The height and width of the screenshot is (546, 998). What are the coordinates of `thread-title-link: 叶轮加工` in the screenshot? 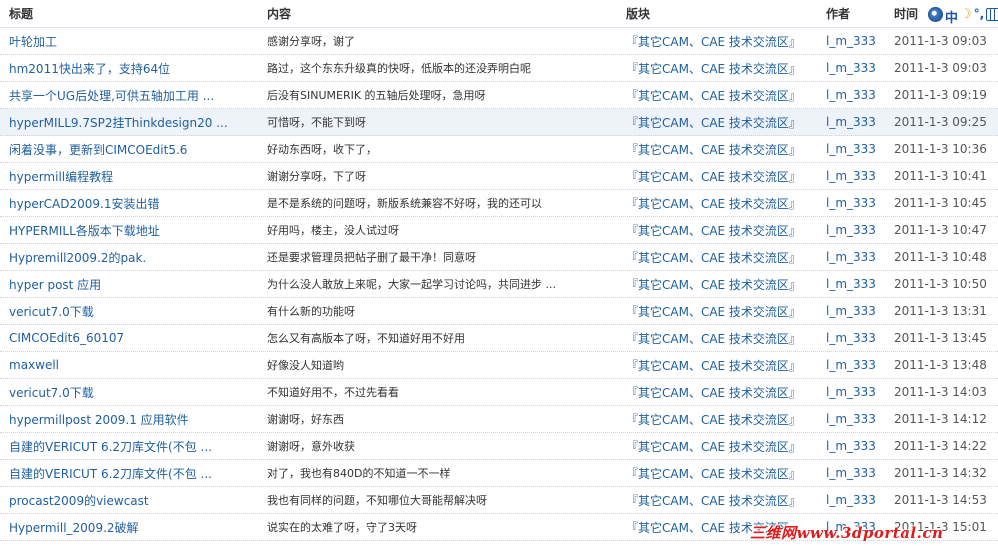 It's located at (125, 41).